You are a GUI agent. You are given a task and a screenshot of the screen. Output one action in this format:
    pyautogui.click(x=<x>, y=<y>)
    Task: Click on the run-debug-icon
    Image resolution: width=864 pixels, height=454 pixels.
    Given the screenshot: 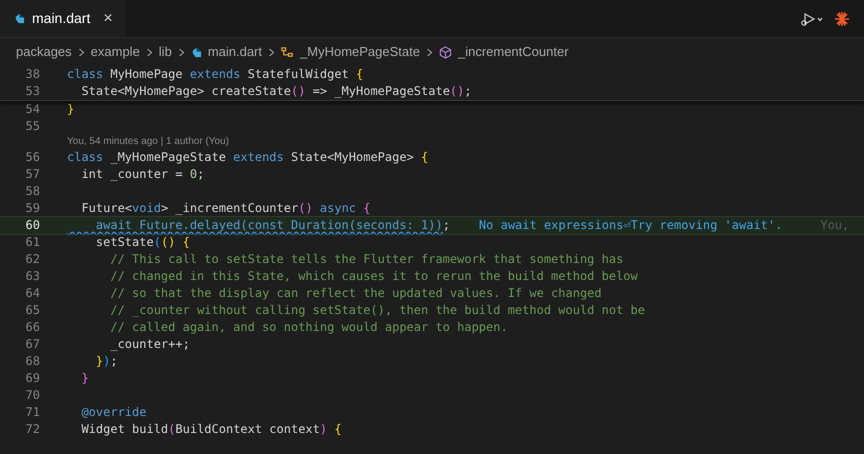 What is the action you would take?
    pyautogui.click(x=812, y=19)
    